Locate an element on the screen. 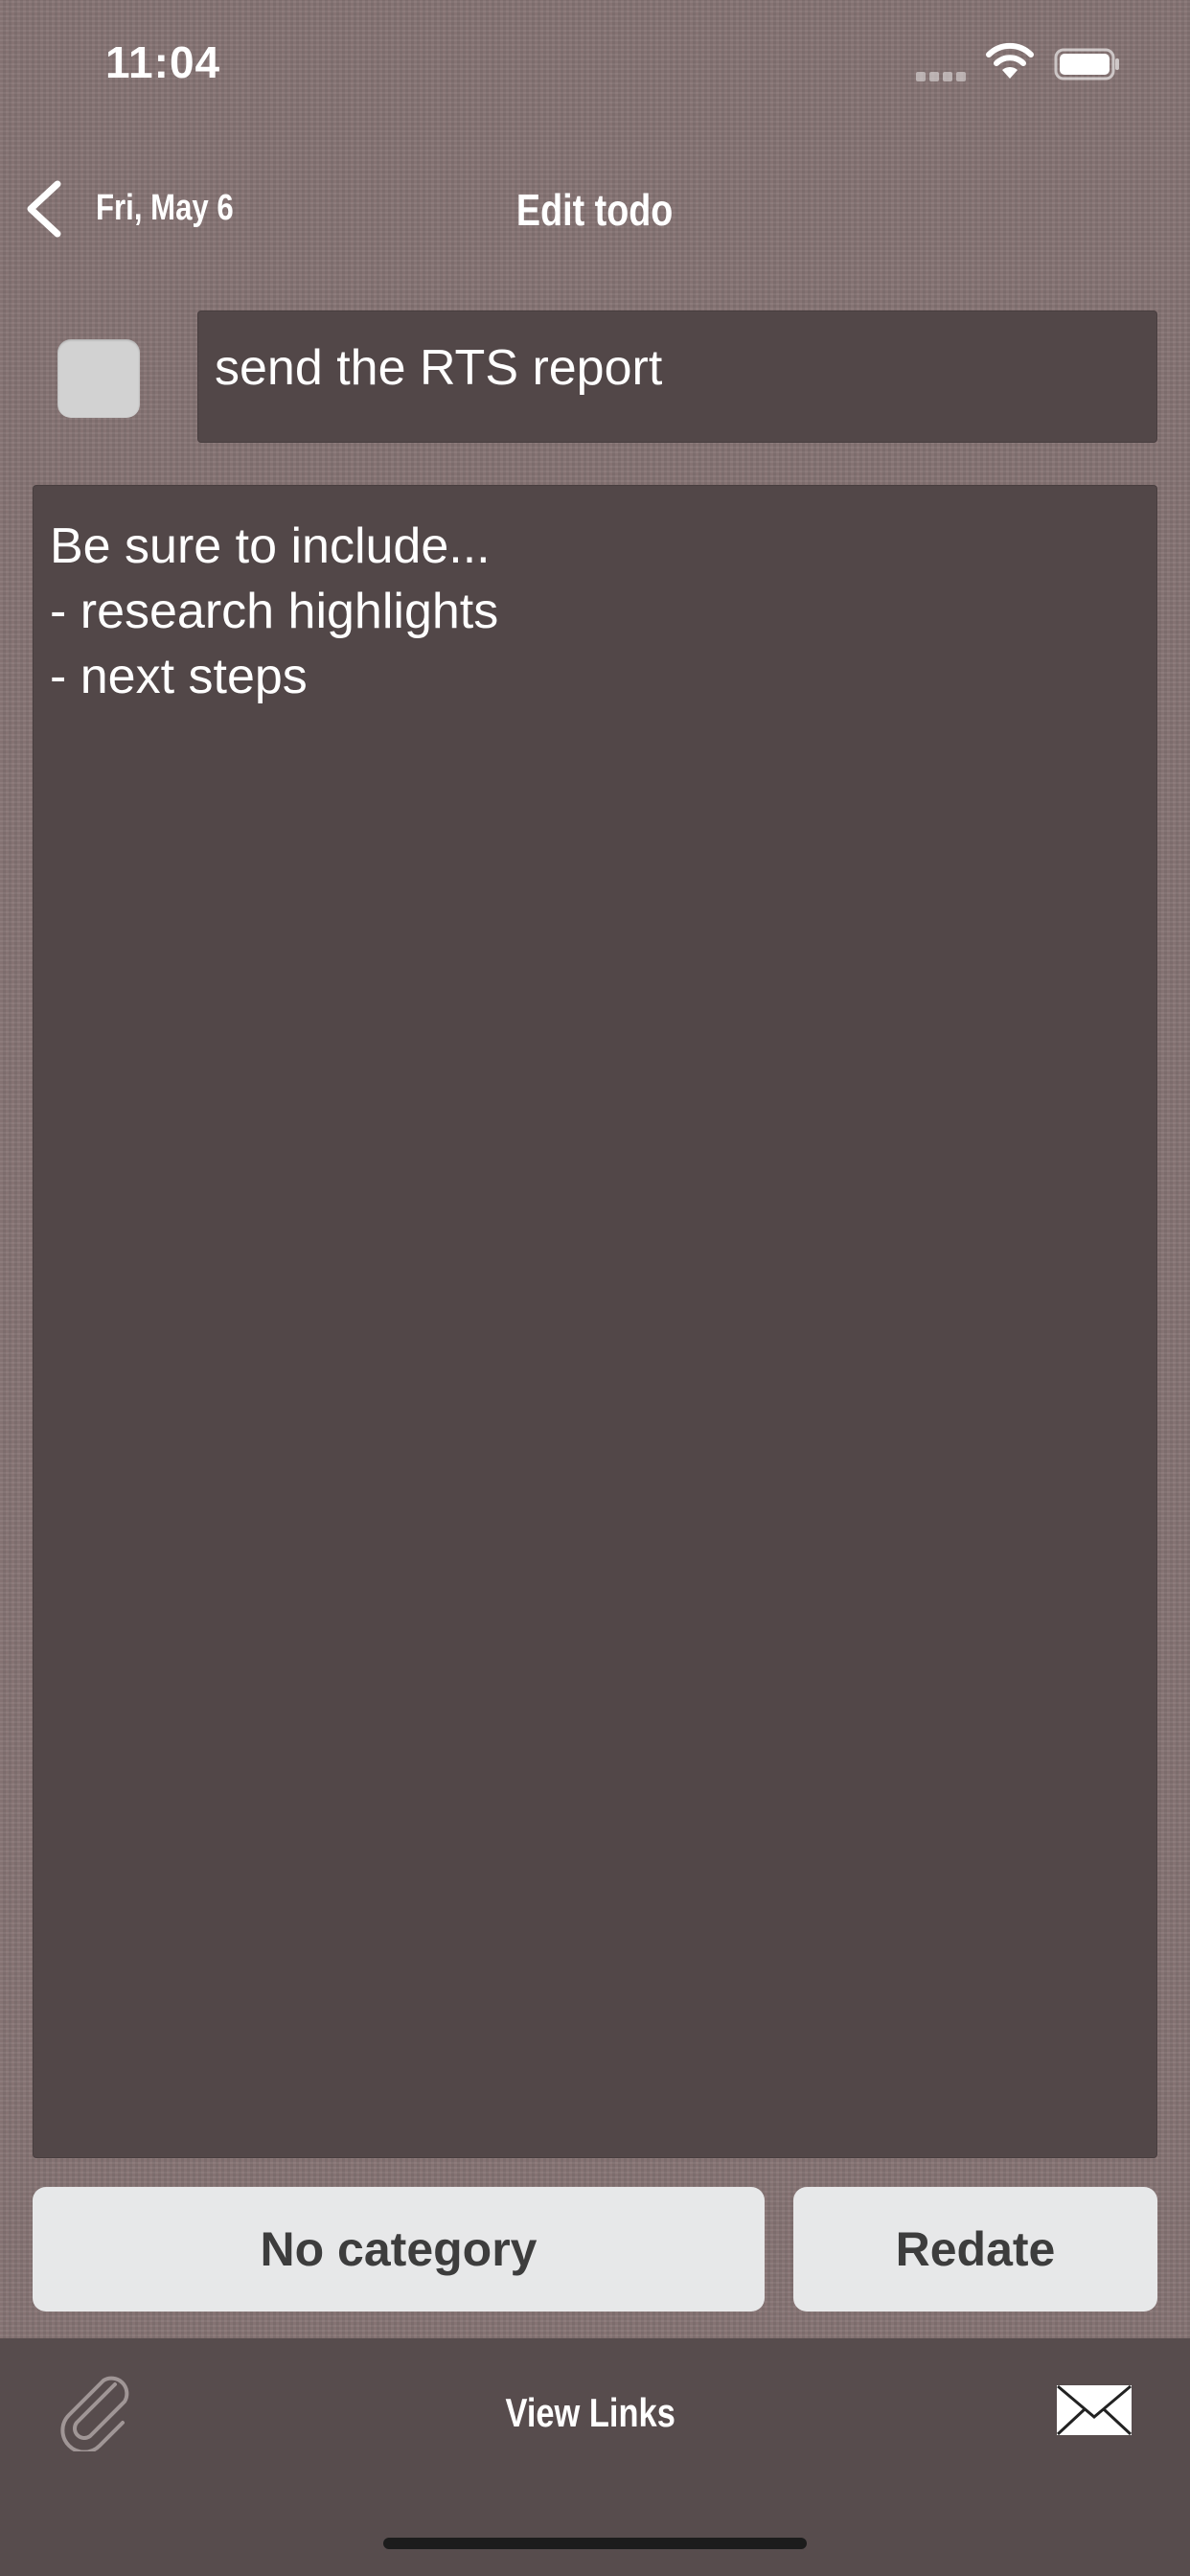  view-links-label: View Links is located at coordinates (590, 2412).